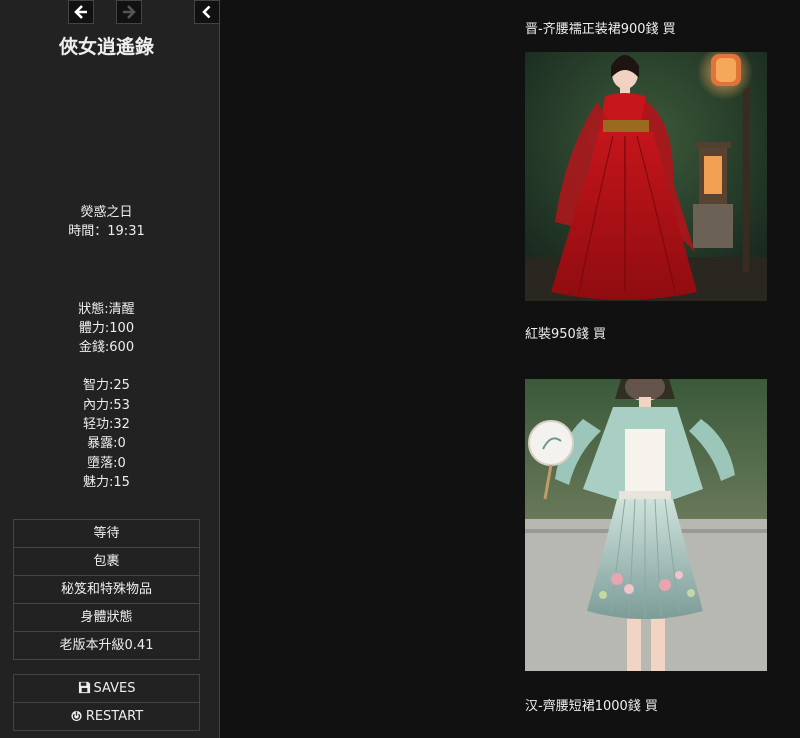 This screenshot has height=738, width=800. Describe the element at coordinates (106, 405) in the screenshot. I see `inner-power-text: 內力:53` at that location.